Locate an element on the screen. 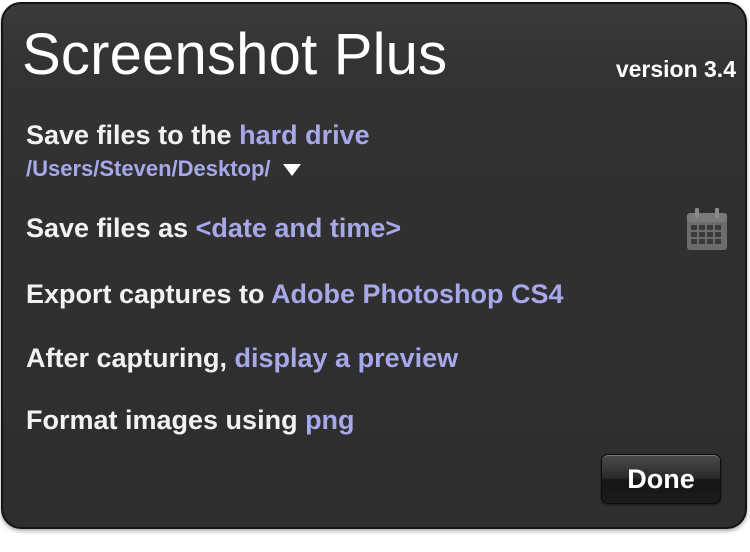 The width and height of the screenshot is (750, 552). file-name-label: Save files as is located at coordinates (111, 228).